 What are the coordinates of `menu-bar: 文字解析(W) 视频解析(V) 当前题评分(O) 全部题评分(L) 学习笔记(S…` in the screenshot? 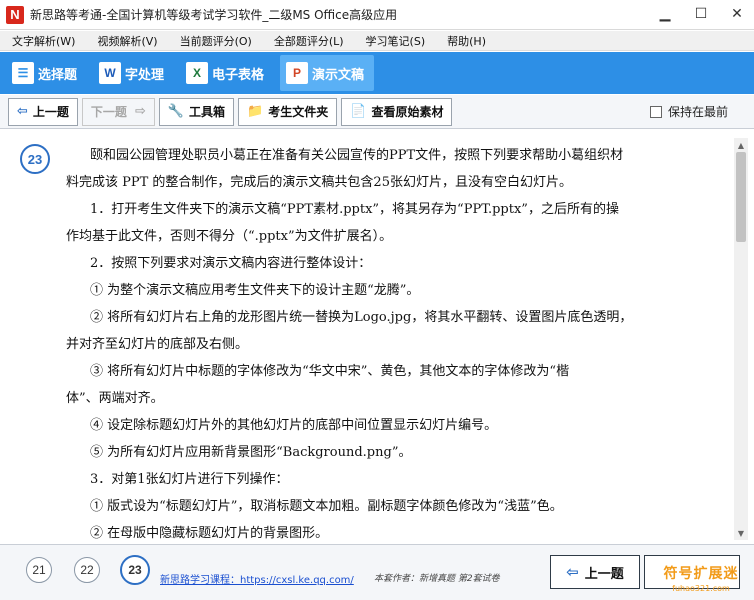 It's located at (377, 41).